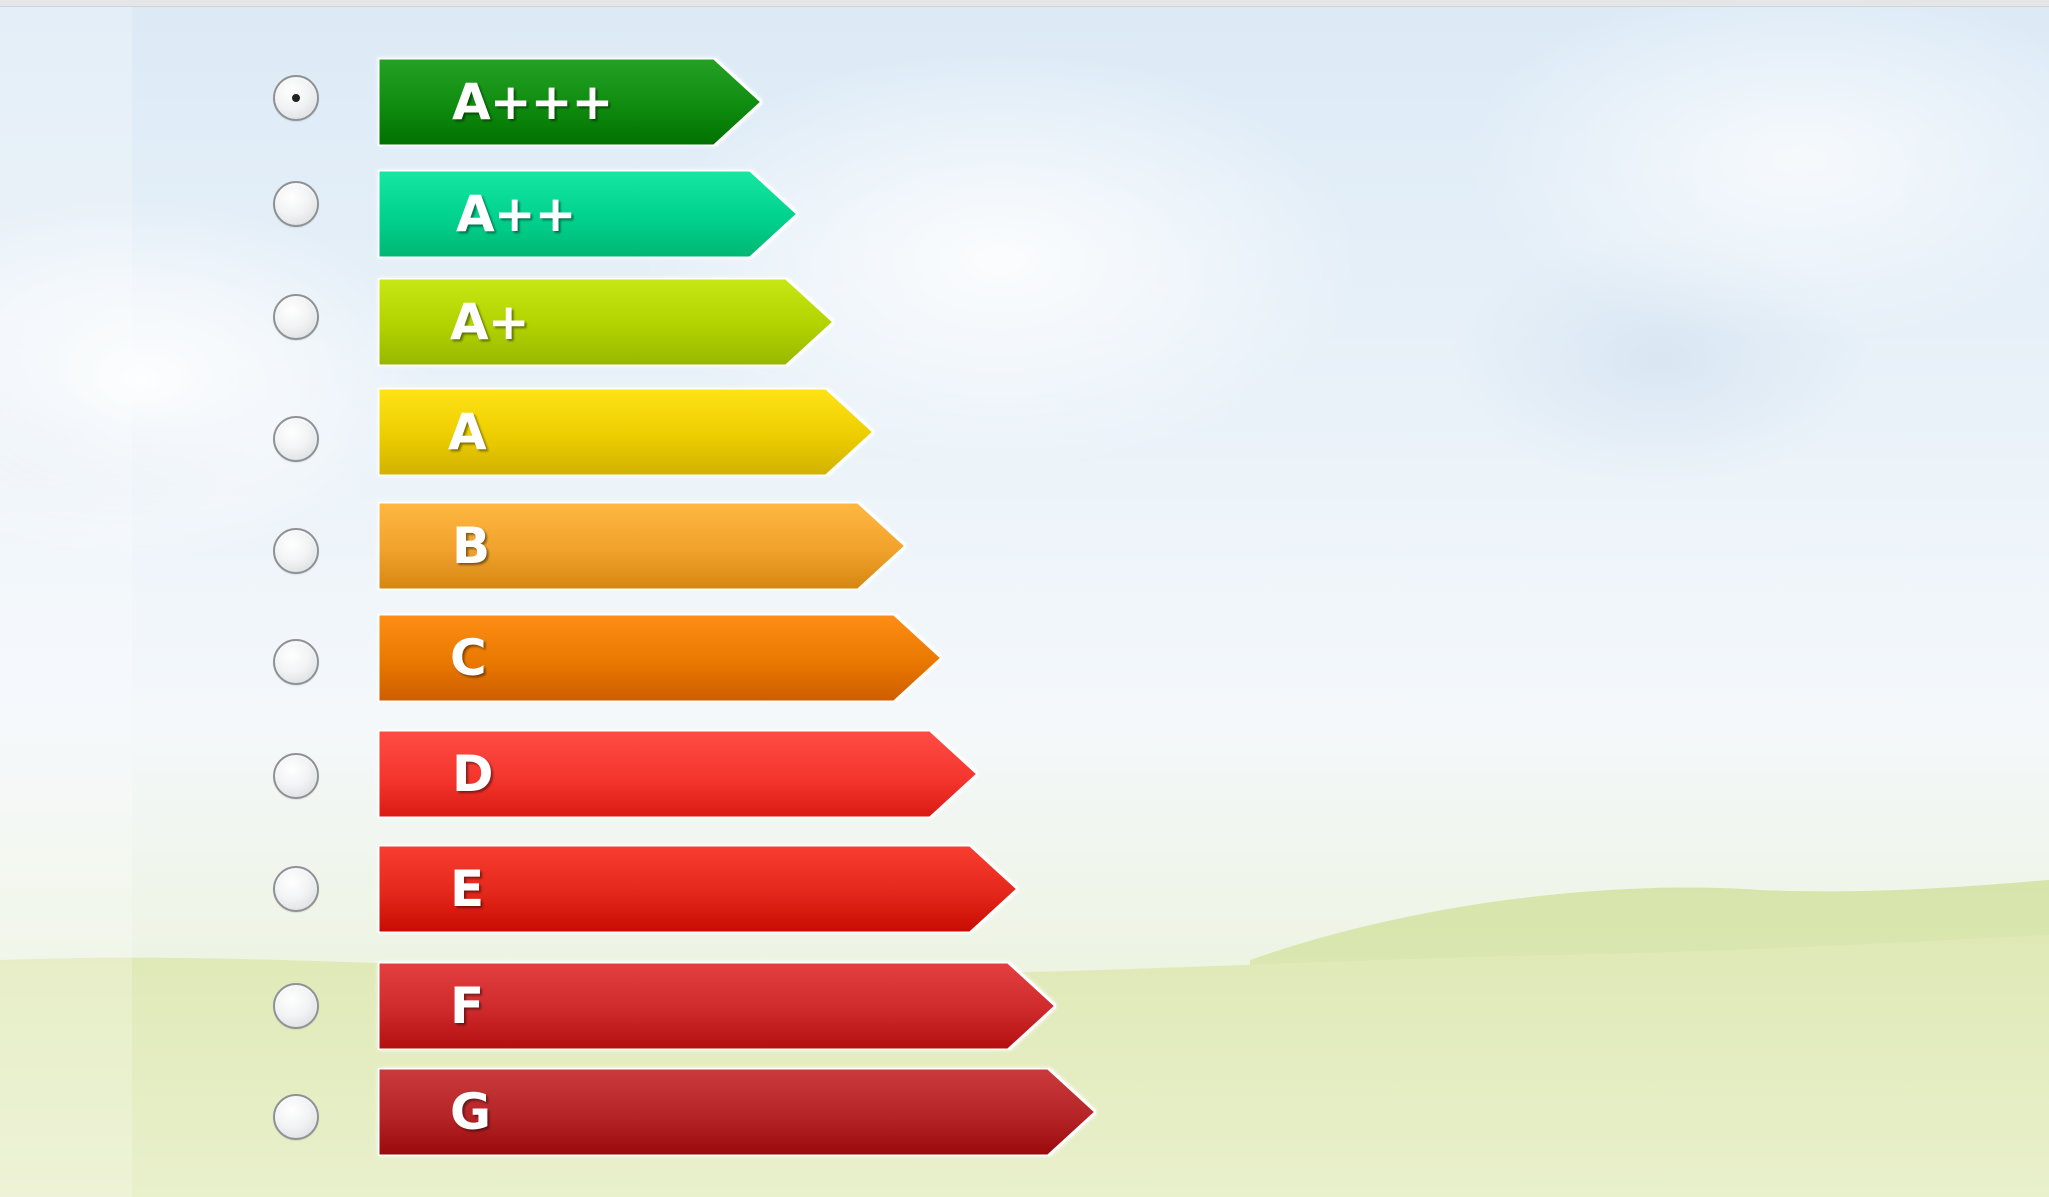 The width and height of the screenshot is (2049, 1197). What do you see at coordinates (473, 774) in the screenshot?
I see `rating-band-label: D` at bounding box center [473, 774].